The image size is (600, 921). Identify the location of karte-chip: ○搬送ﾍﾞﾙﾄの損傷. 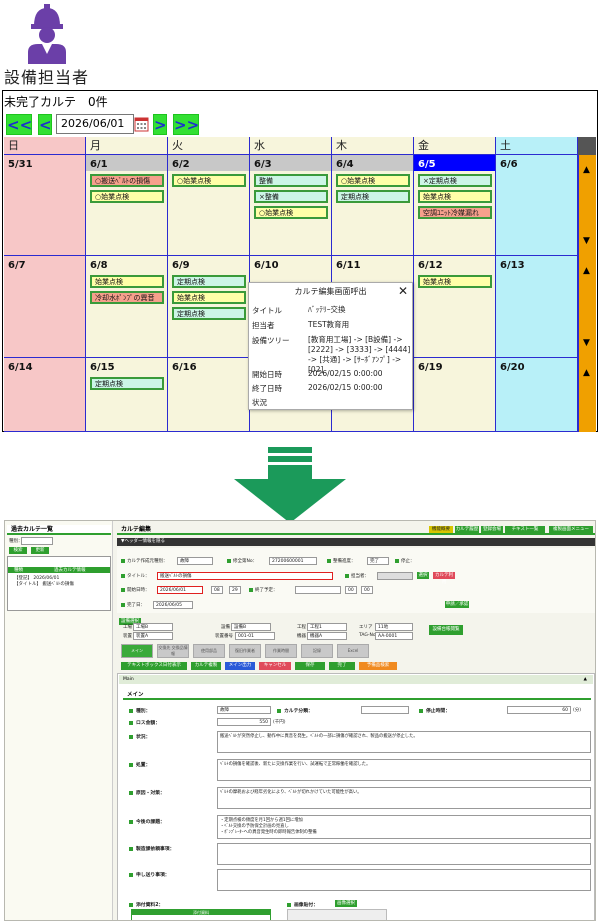
(127, 180).